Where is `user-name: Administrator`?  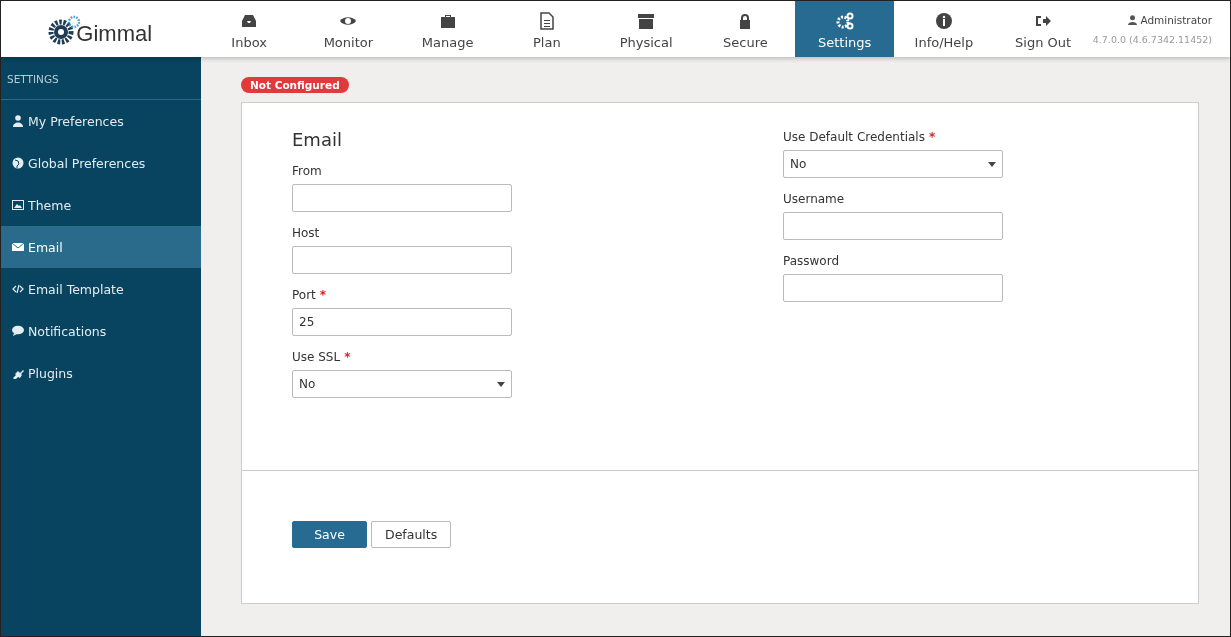 user-name: Administrator is located at coordinates (1176, 19).